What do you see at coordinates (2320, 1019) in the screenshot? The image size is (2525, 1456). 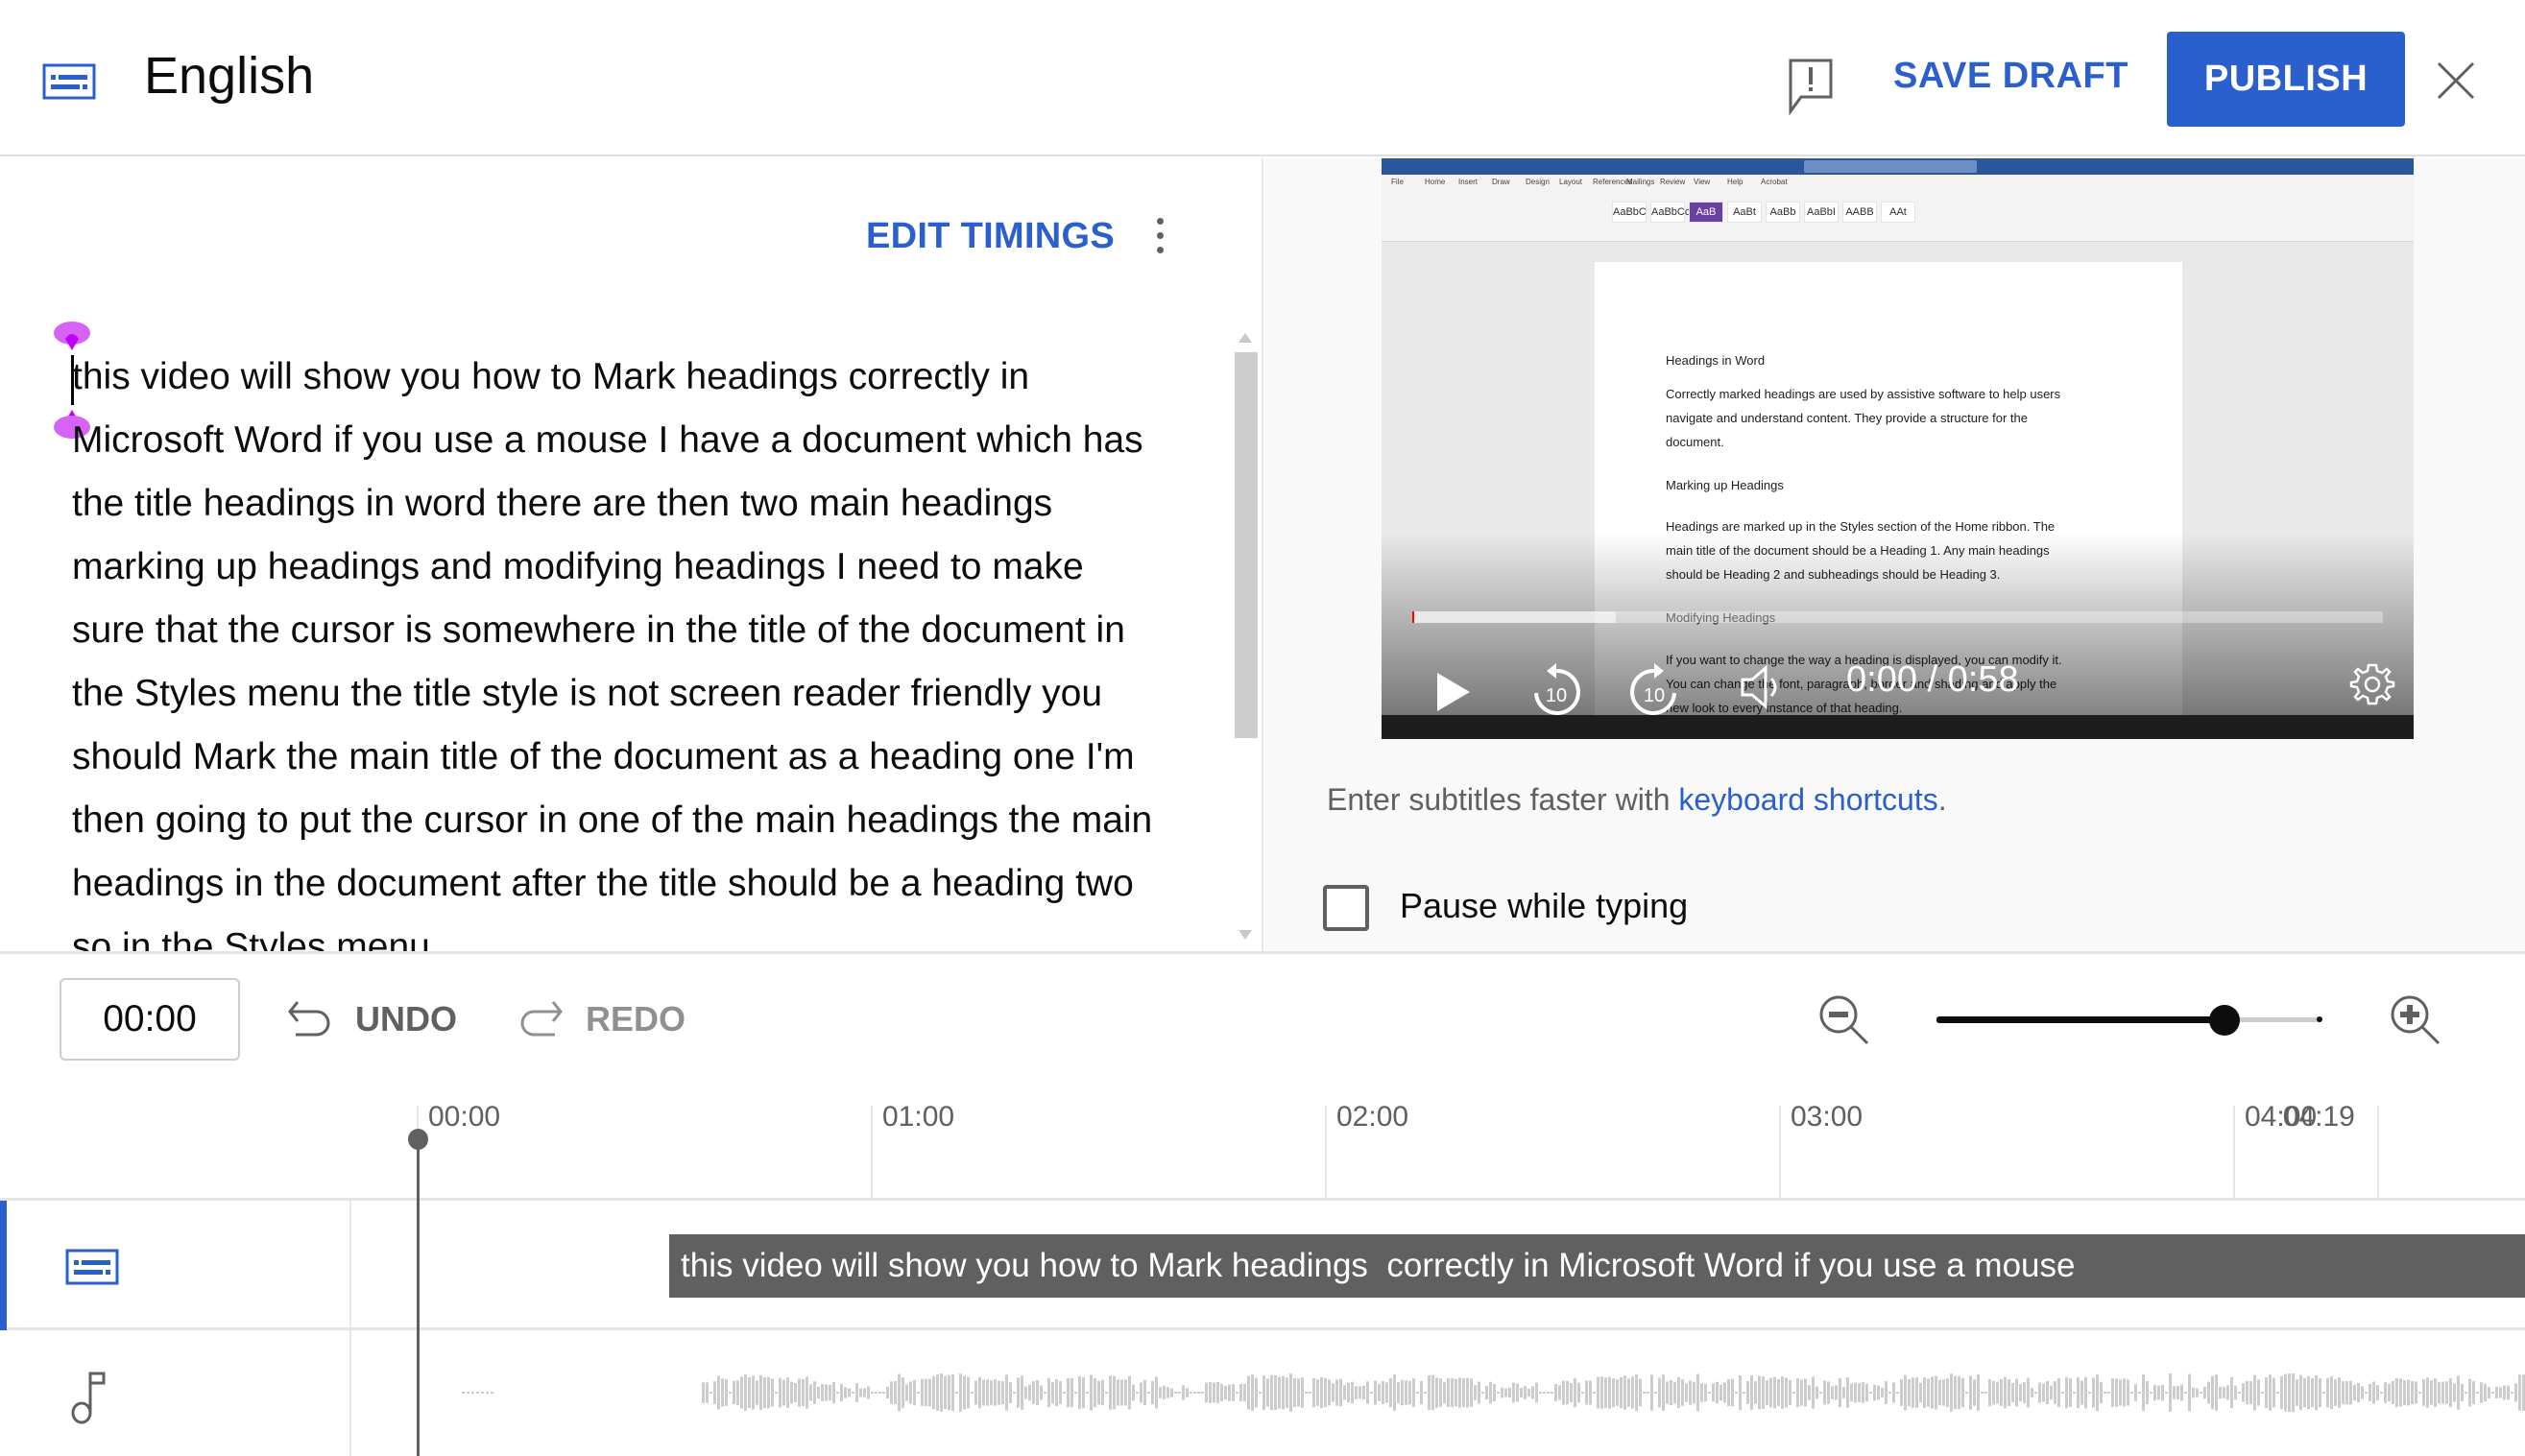 I see `slider-end-dot` at bounding box center [2320, 1019].